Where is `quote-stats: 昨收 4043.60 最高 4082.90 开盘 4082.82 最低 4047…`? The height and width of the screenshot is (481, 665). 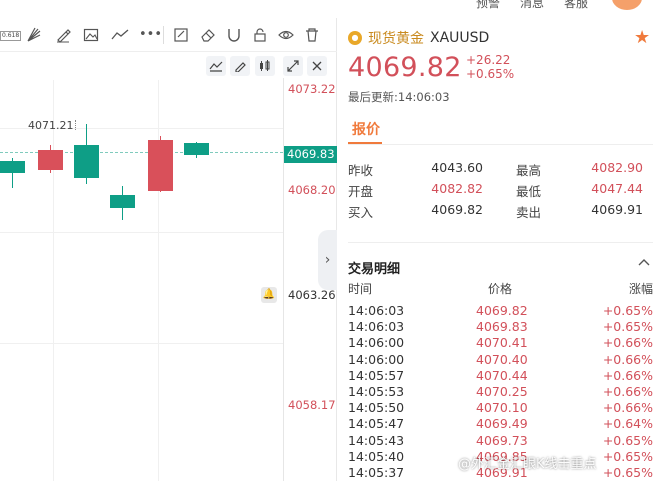 quote-stats: 昨收 4043.60 最高 4082.90 开盘 4082.82 最低 4047… is located at coordinates (500, 189).